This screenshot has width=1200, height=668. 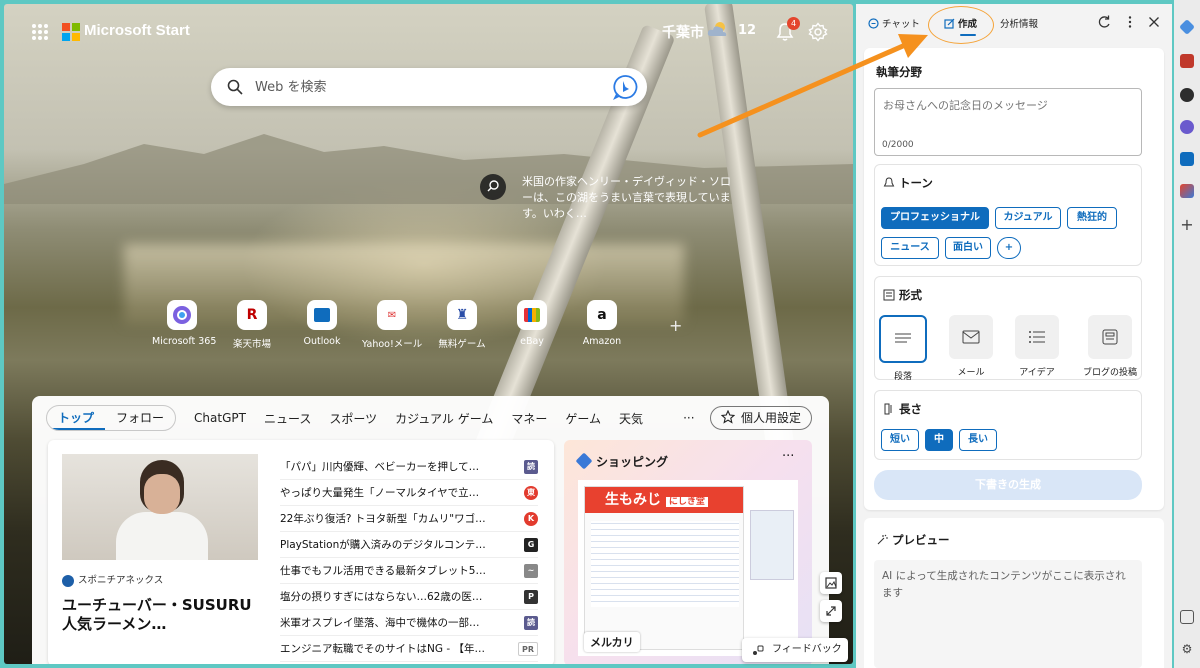 I want to click on nav-sports: スポーツ, so click(x=353, y=418).